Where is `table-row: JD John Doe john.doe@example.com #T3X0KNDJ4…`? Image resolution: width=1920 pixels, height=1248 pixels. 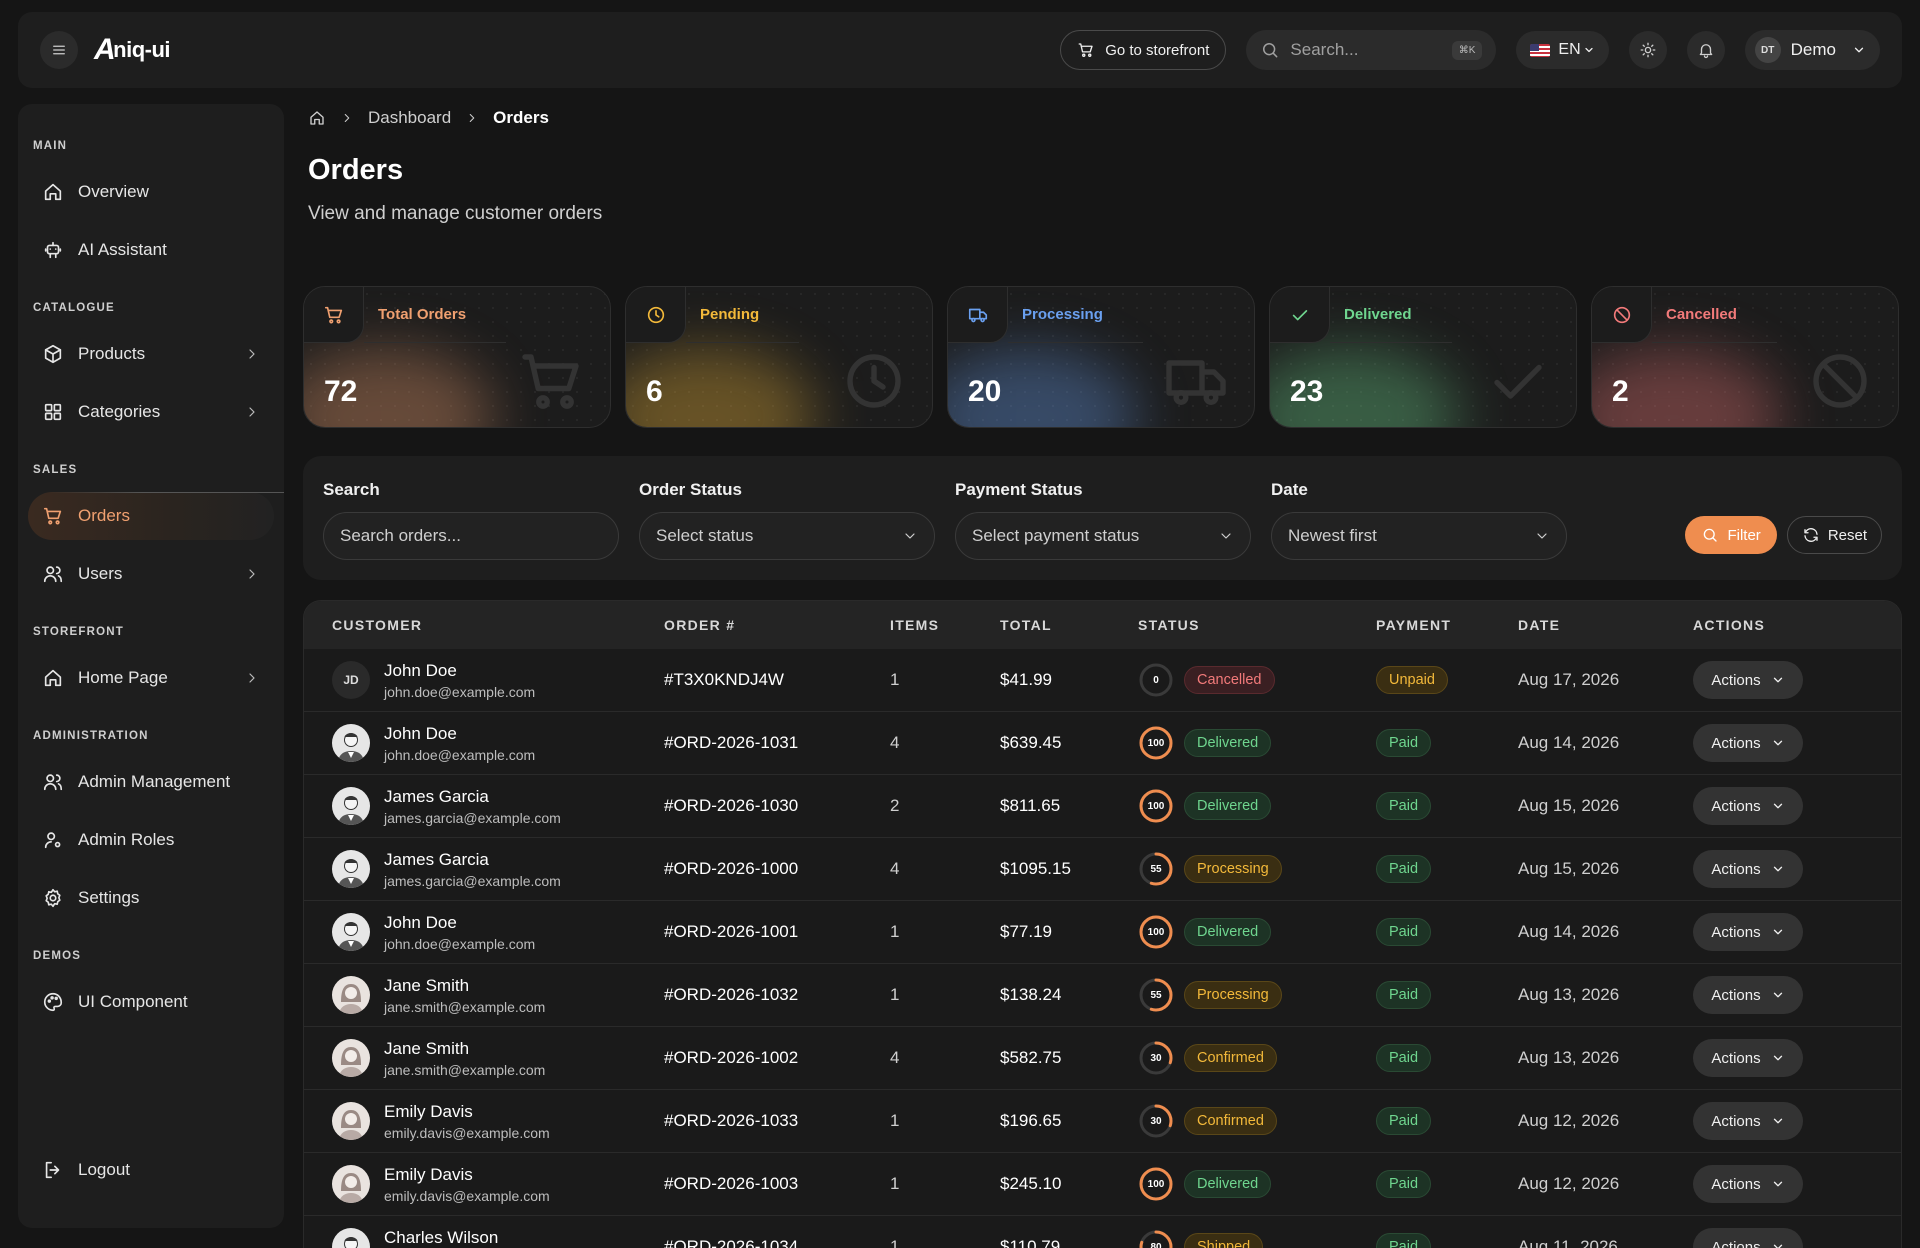
table-row: JD John Doe john.doe@example.com #T3X0KNDJ4… is located at coordinates (1102, 680).